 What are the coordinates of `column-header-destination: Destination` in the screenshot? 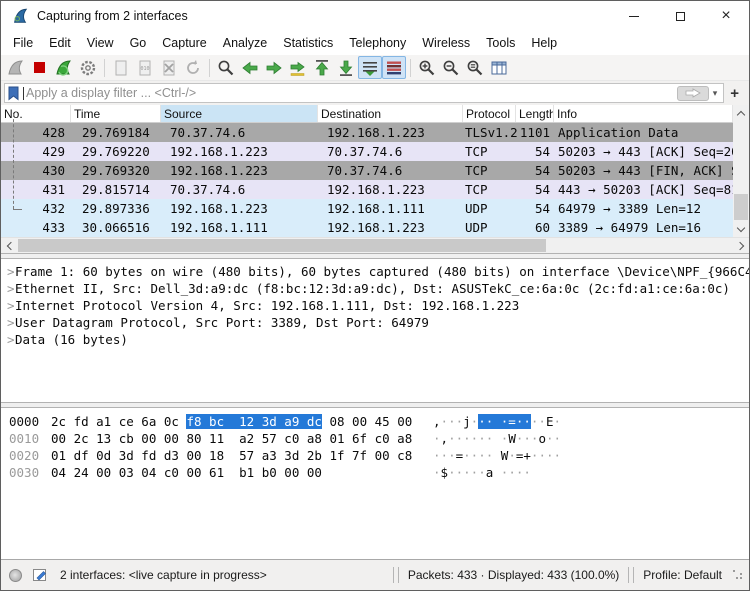 It's located at (390, 113).